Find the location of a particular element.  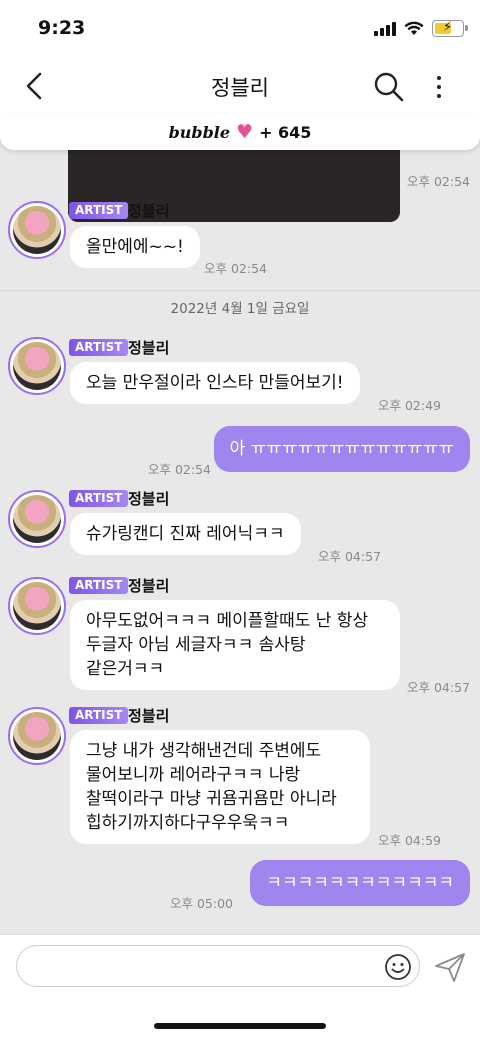

status-icons: ⚡ is located at coordinates (421, 28).